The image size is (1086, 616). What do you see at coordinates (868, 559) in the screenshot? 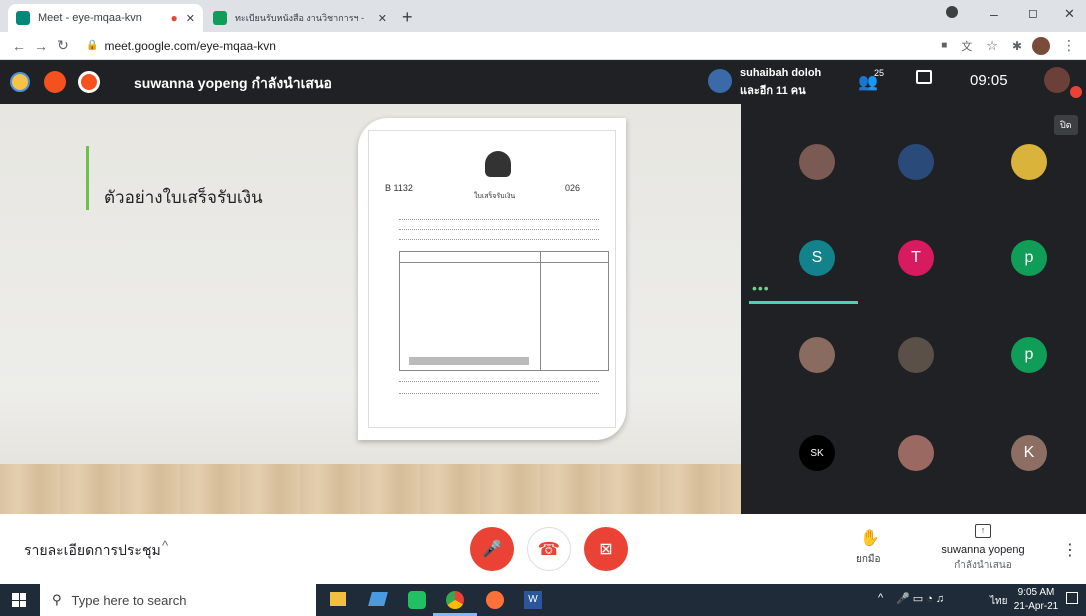
I see `raise-hand-label: ยกมือ` at bounding box center [868, 559].